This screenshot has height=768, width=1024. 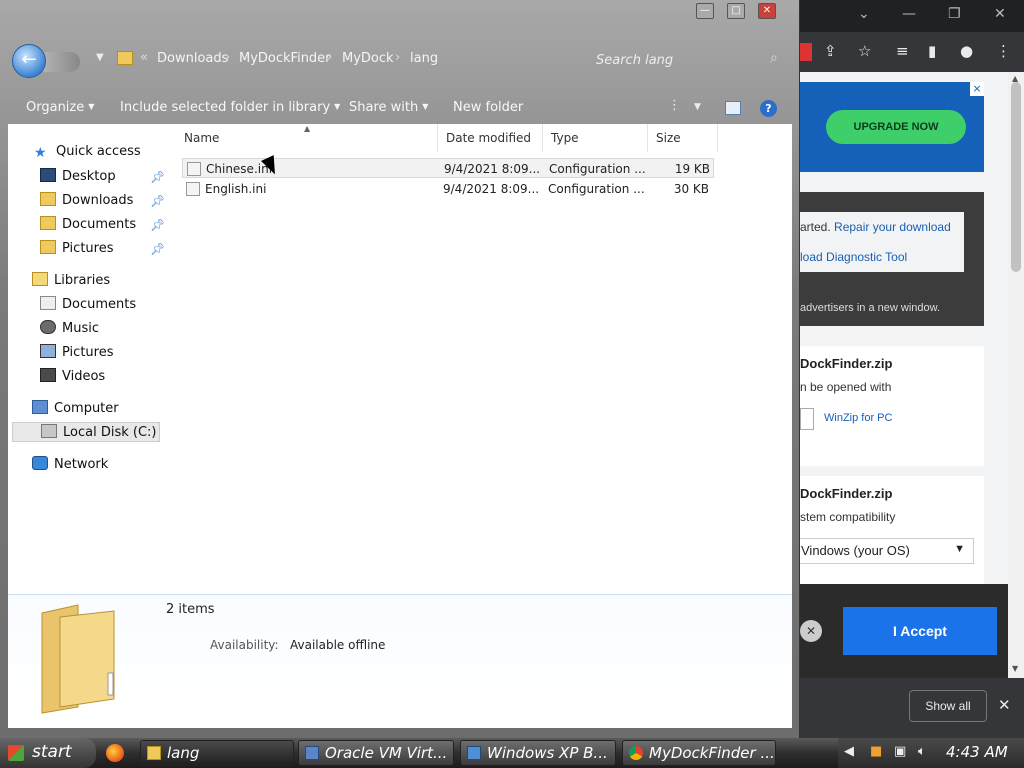 What do you see at coordinates (966, 51) in the screenshot?
I see `profile-icon: ●` at bounding box center [966, 51].